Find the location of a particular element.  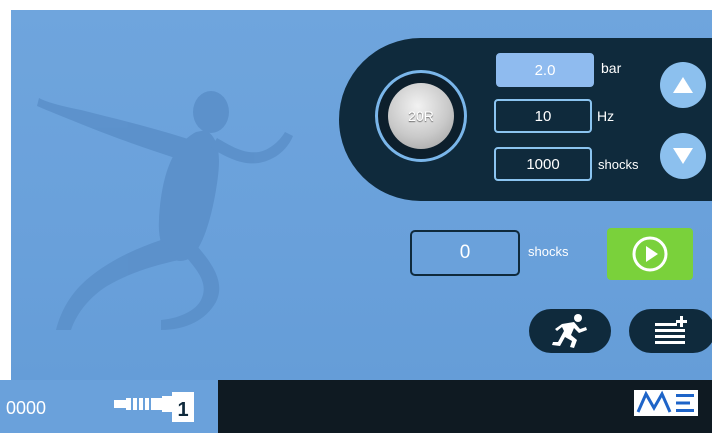

triangle-down-icon is located at coordinates (683, 156).